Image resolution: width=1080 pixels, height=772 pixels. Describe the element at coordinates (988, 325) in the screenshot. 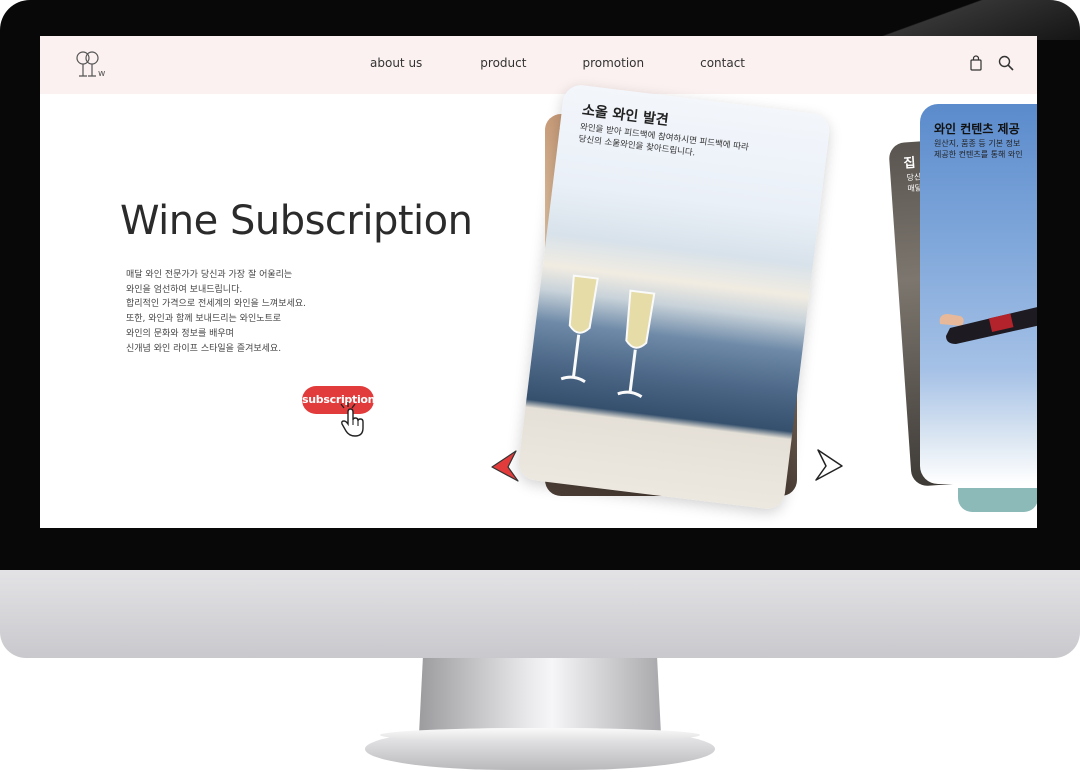

I see `wine-bottle-image` at that location.